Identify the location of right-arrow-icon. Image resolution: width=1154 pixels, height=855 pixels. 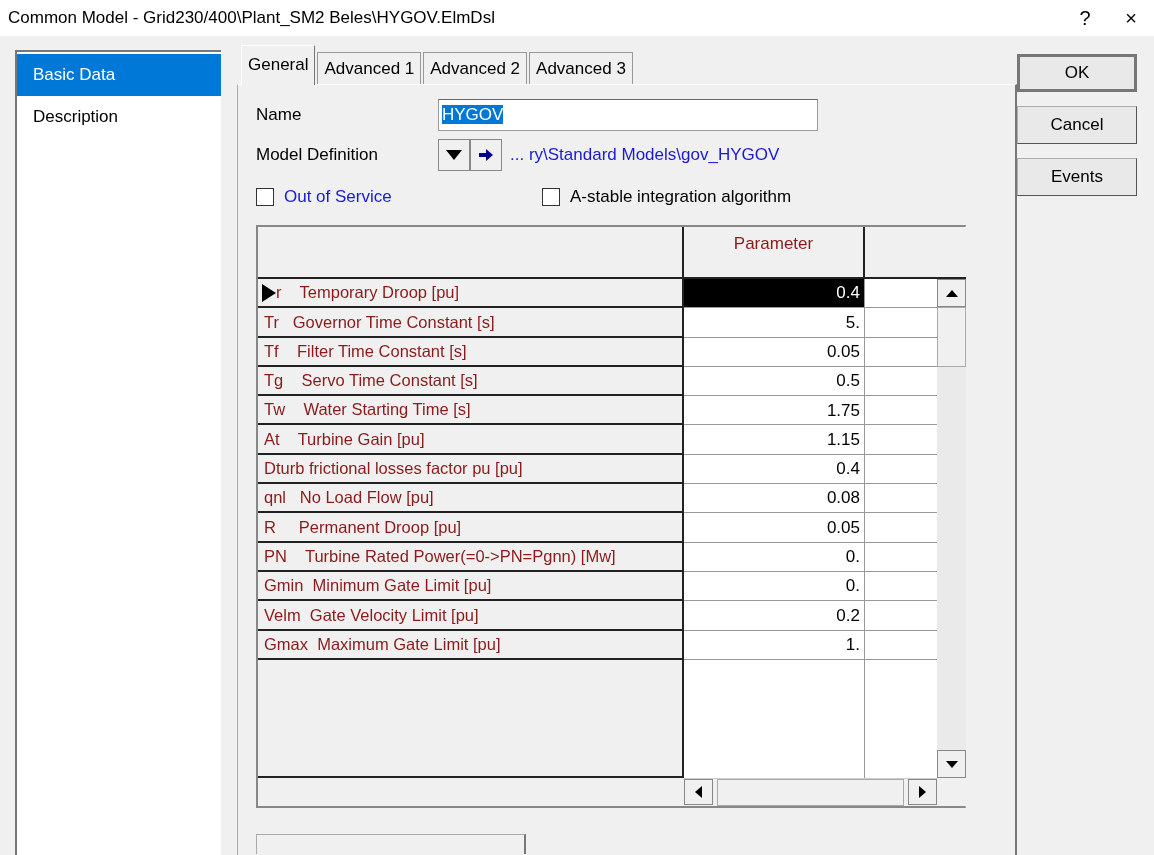
(922, 792).